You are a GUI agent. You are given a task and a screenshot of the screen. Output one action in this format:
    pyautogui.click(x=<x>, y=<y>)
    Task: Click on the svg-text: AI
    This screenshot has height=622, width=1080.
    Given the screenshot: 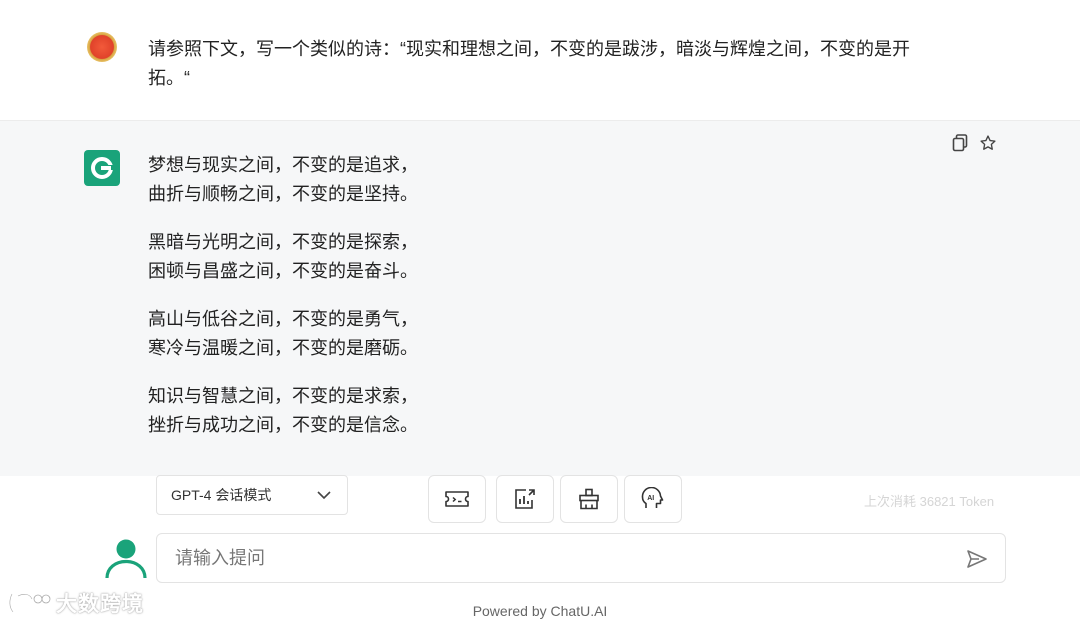 What is the action you would take?
    pyautogui.click(x=650, y=498)
    